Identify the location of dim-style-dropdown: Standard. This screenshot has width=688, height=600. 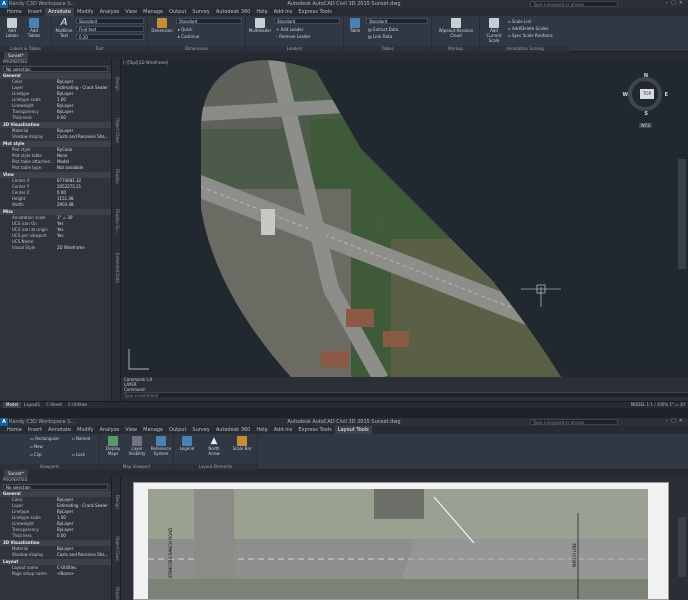
(209, 21).